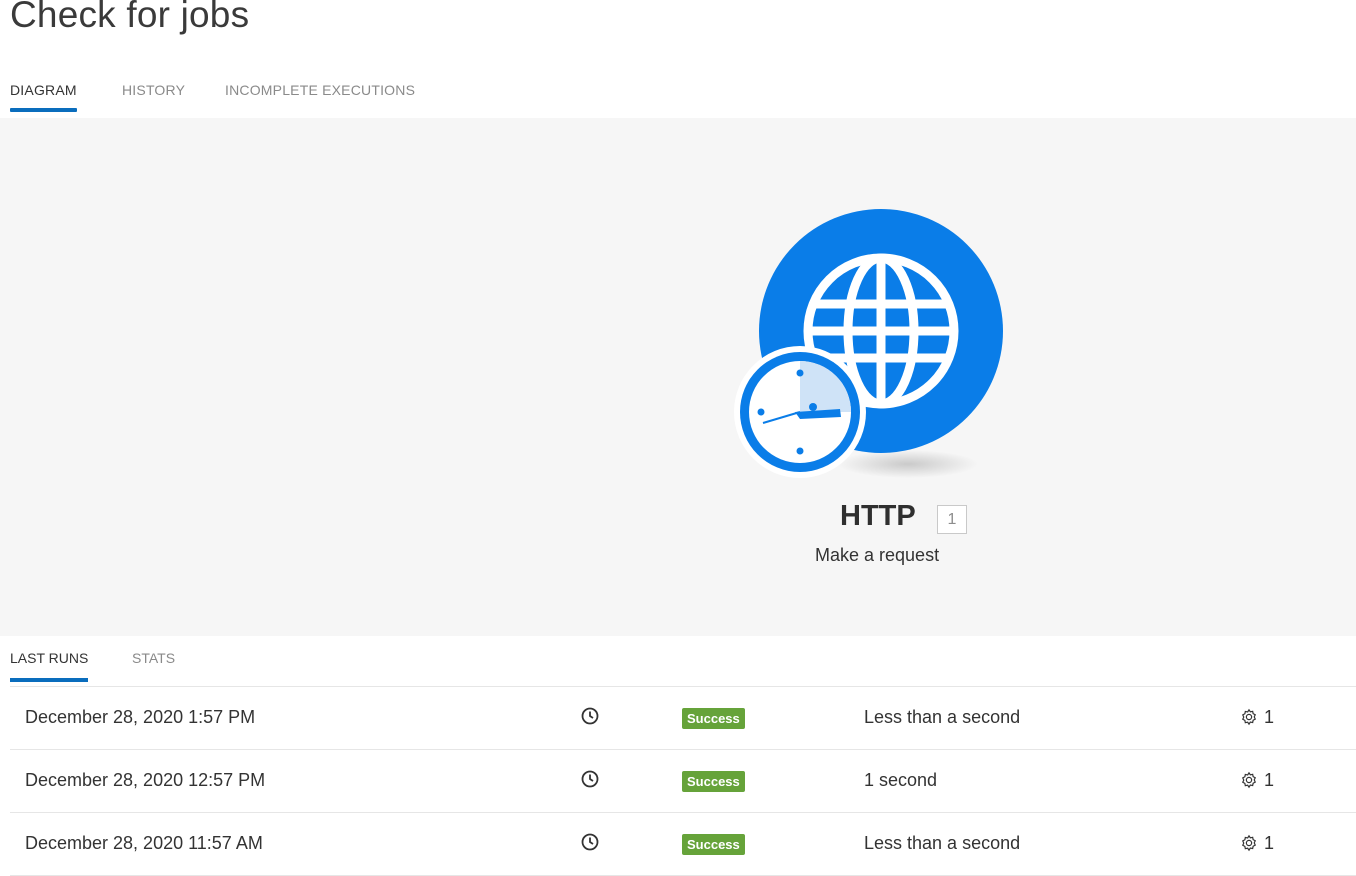  Describe the element at coordinates (683, 96) in the screenshot. I see `main-tabs: DIAGRAM HISTORY INCOMPLETE EXECUTIONS` at that location.